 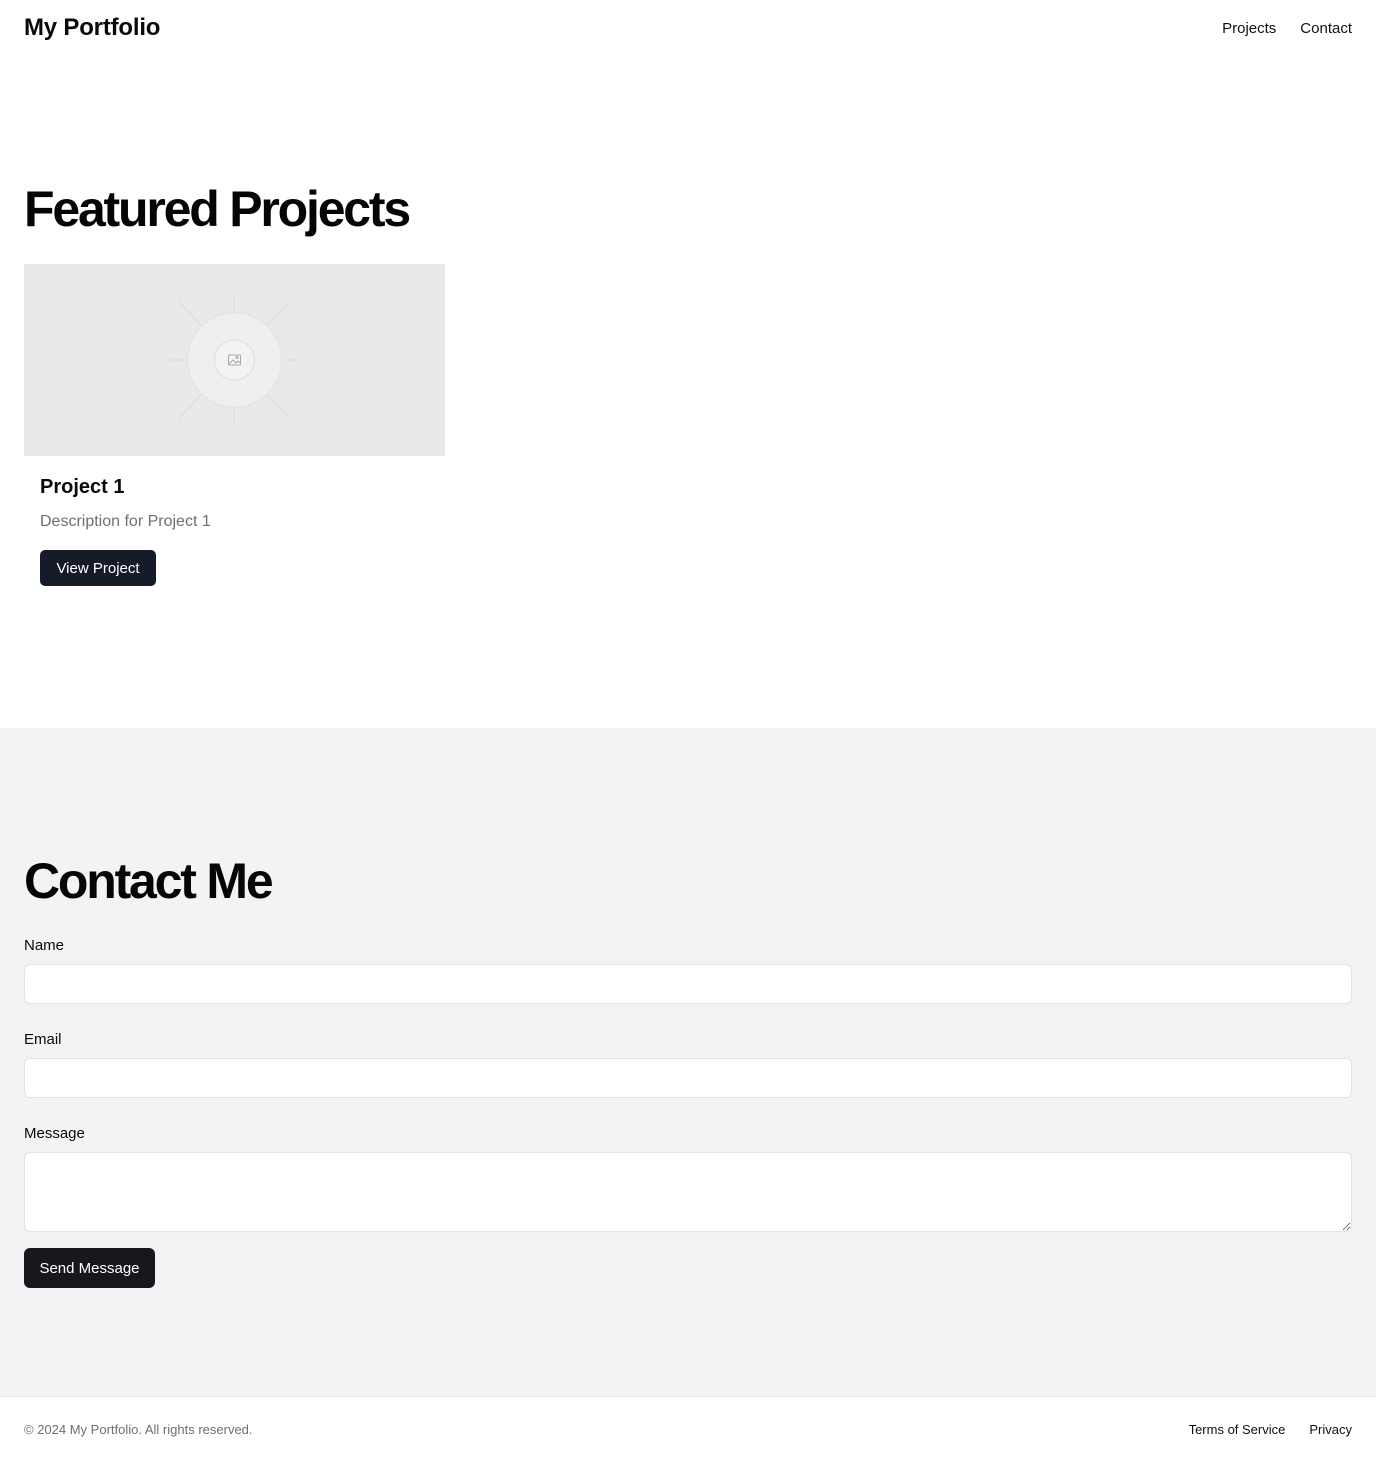 What do you see at coordinates (54, 1133) in the screenshot?
I see `message-label: Message` at bounding box center [54, 1133].